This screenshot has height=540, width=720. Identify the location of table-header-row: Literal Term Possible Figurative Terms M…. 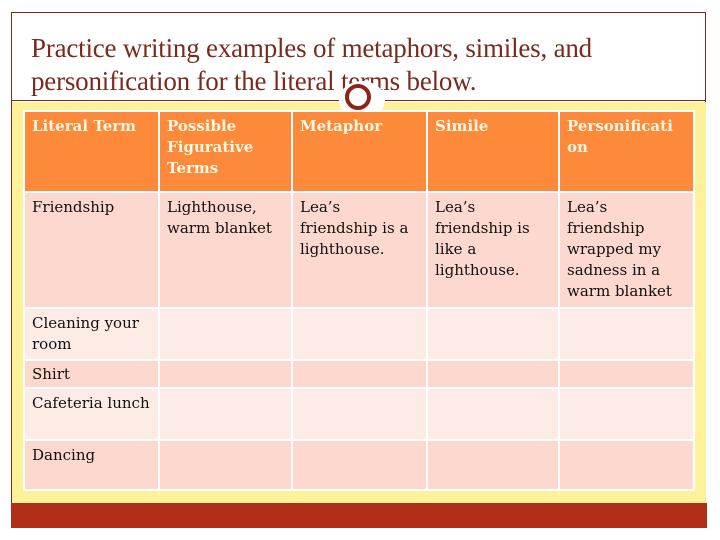
(359, 151).